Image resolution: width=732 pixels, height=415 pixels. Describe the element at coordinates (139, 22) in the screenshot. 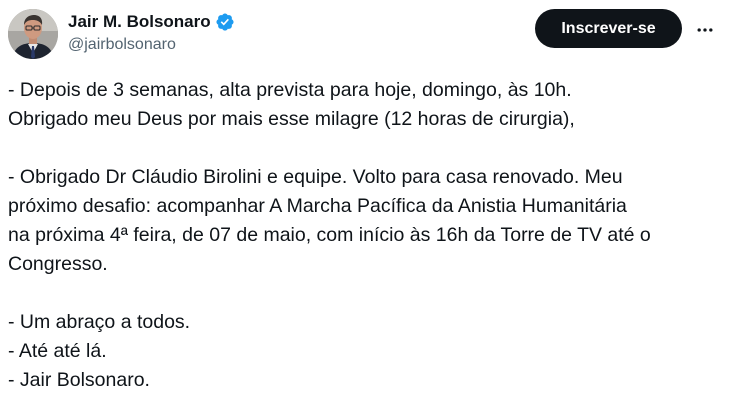

I see `author-display-name: Jair M. Bolsonaro` at that location.